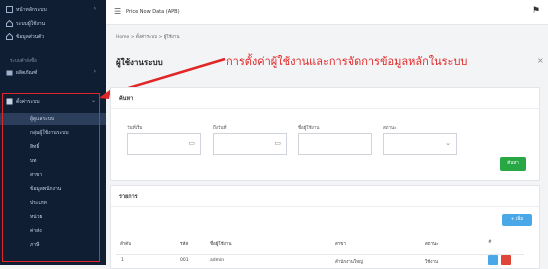 The width and height of the screenshot is (548, 269). I want to click on cell-name: admin, so click(217, 260).